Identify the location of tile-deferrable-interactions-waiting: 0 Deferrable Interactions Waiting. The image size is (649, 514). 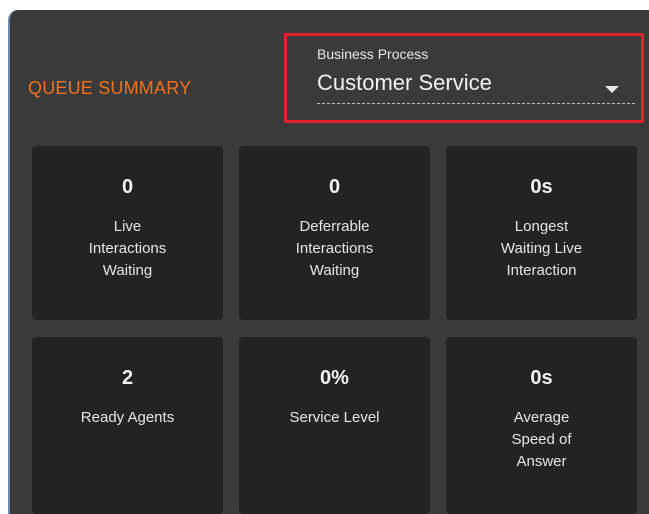
(334, 233).